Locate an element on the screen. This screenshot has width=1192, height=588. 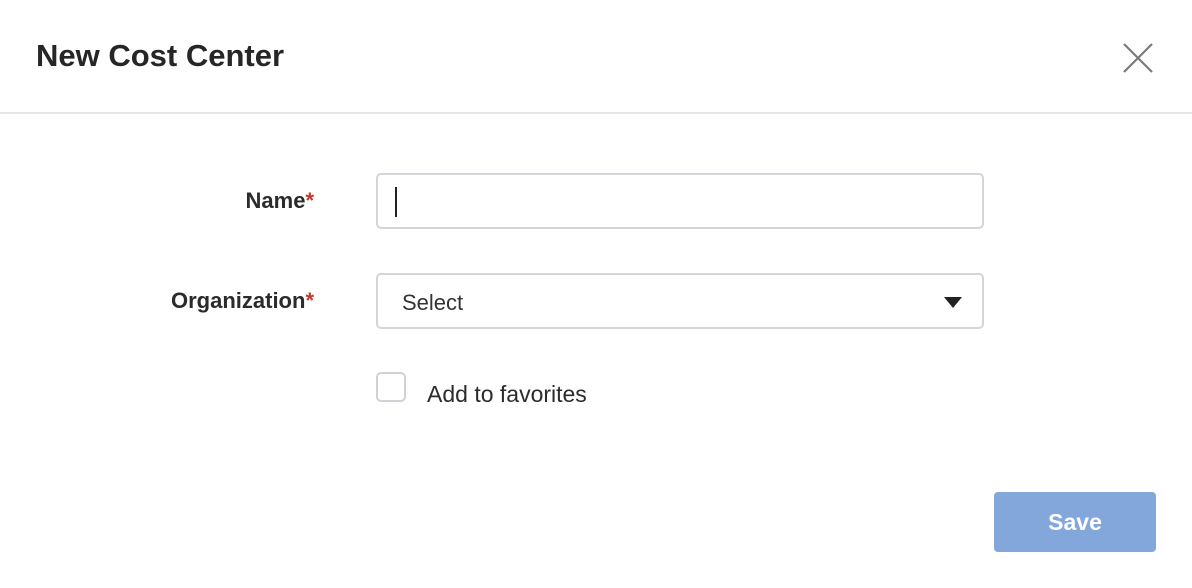
organization-select: Select is located at coordinates (680, 301).